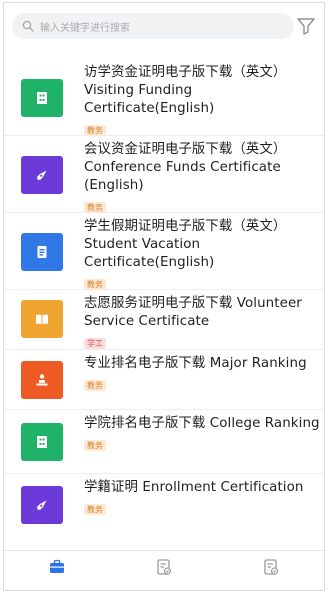  Describe the element at coordinates (195, 363) in the screenshot. I see `item-title: 专业排名电子版下载 Major Ranking` at that location.